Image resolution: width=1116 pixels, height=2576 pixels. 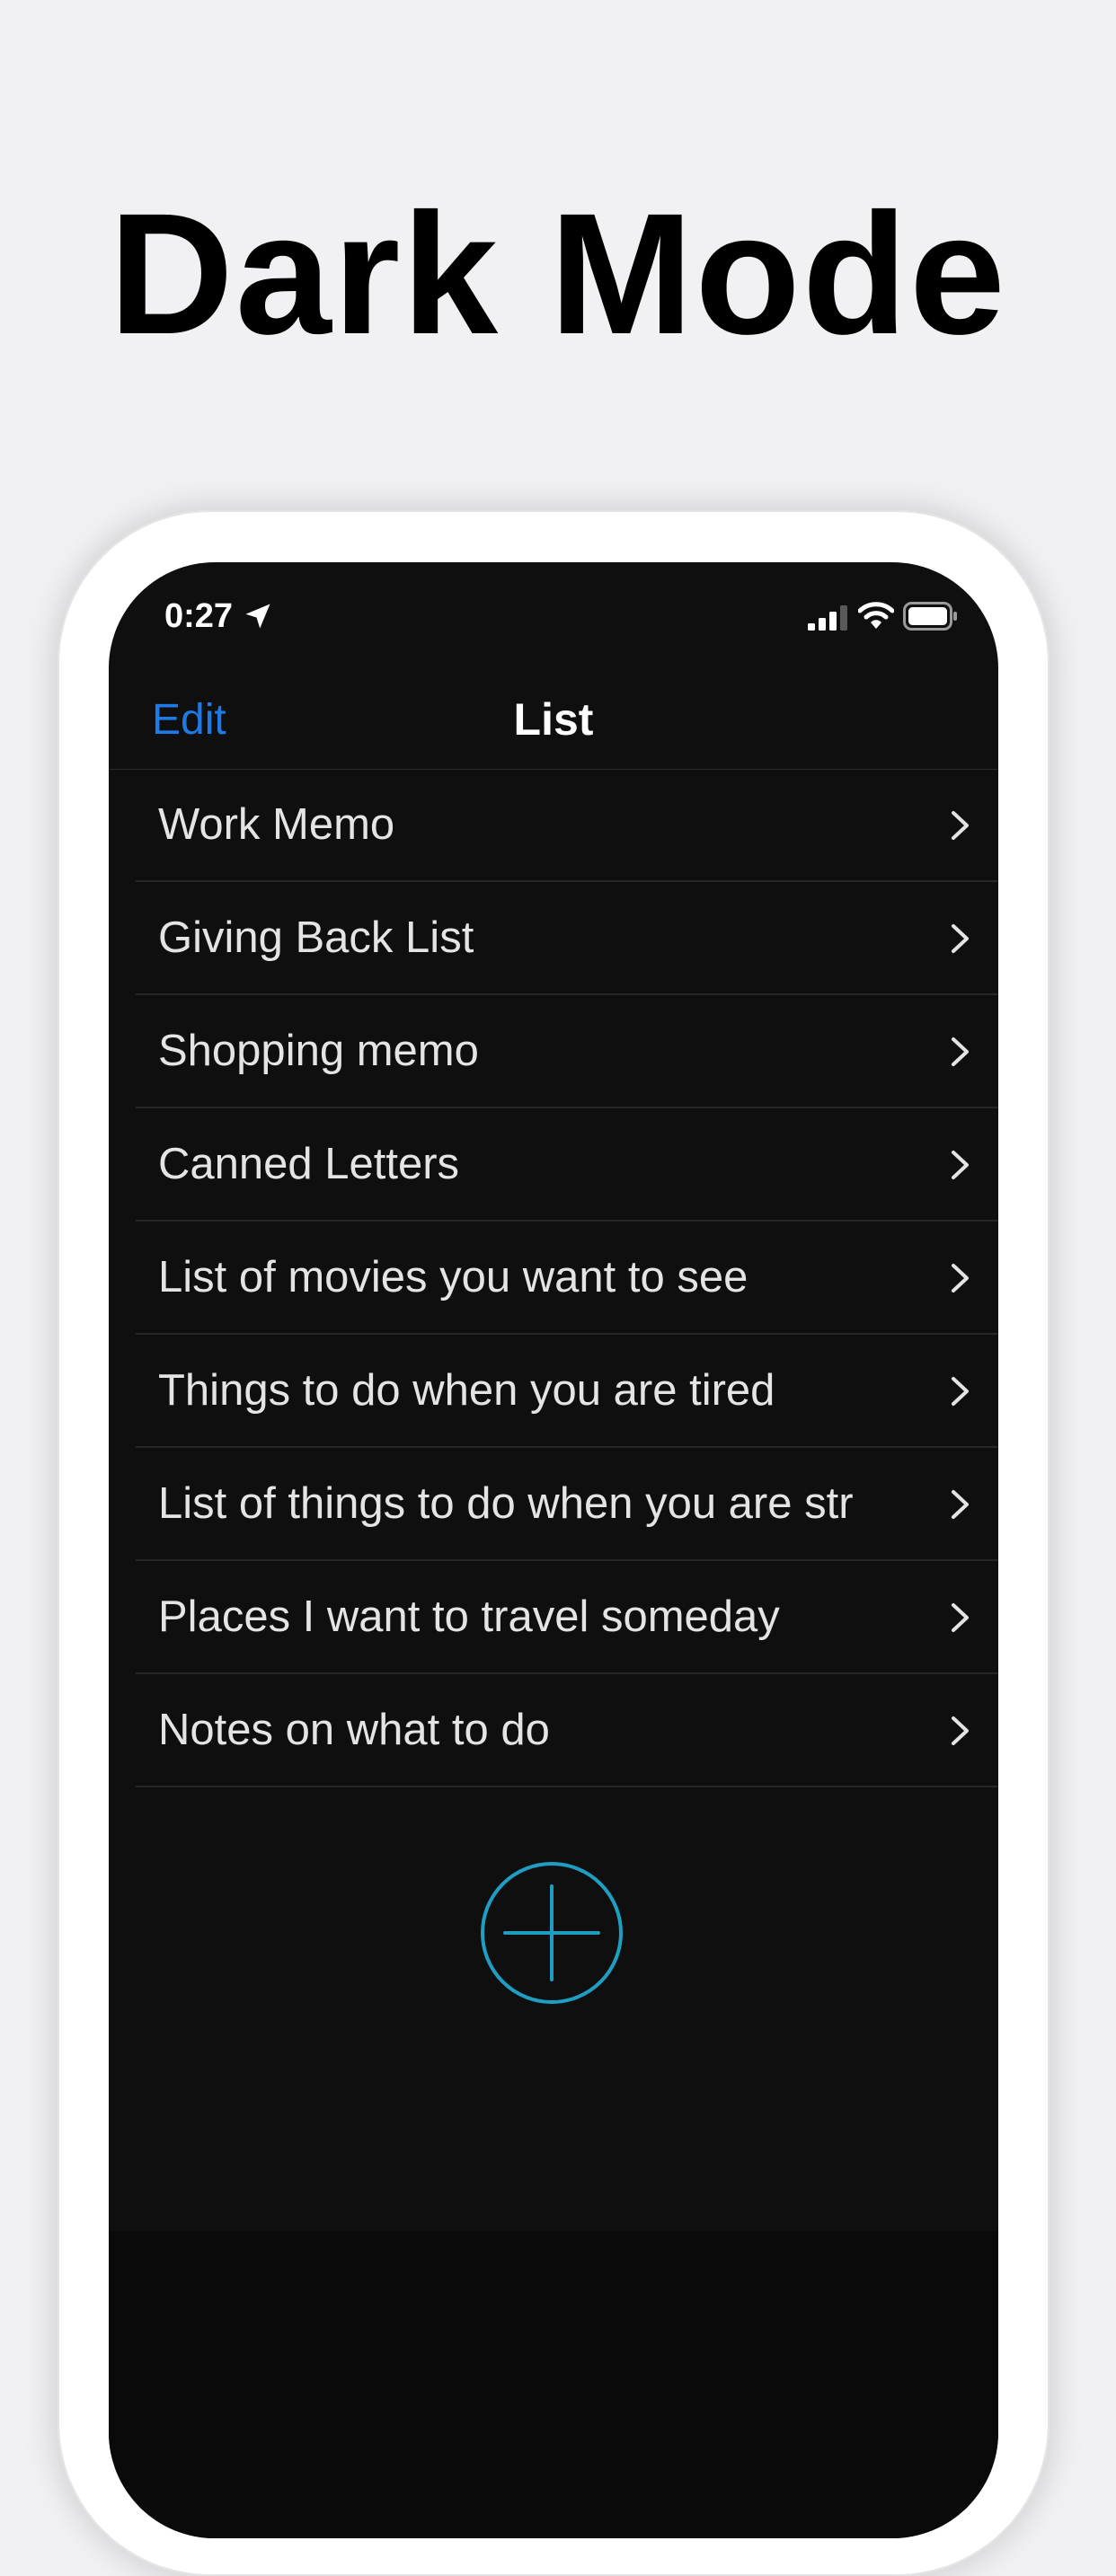 I want to click on add-item-button, so click(x=552, y=1933).